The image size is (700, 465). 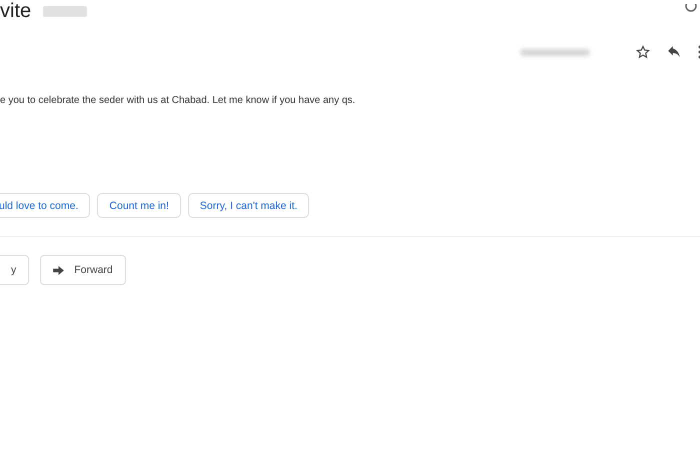 What do you see at coordinates (65, 11) in the screenshot?
I see `label-tag` at bounding box center [65, 11].